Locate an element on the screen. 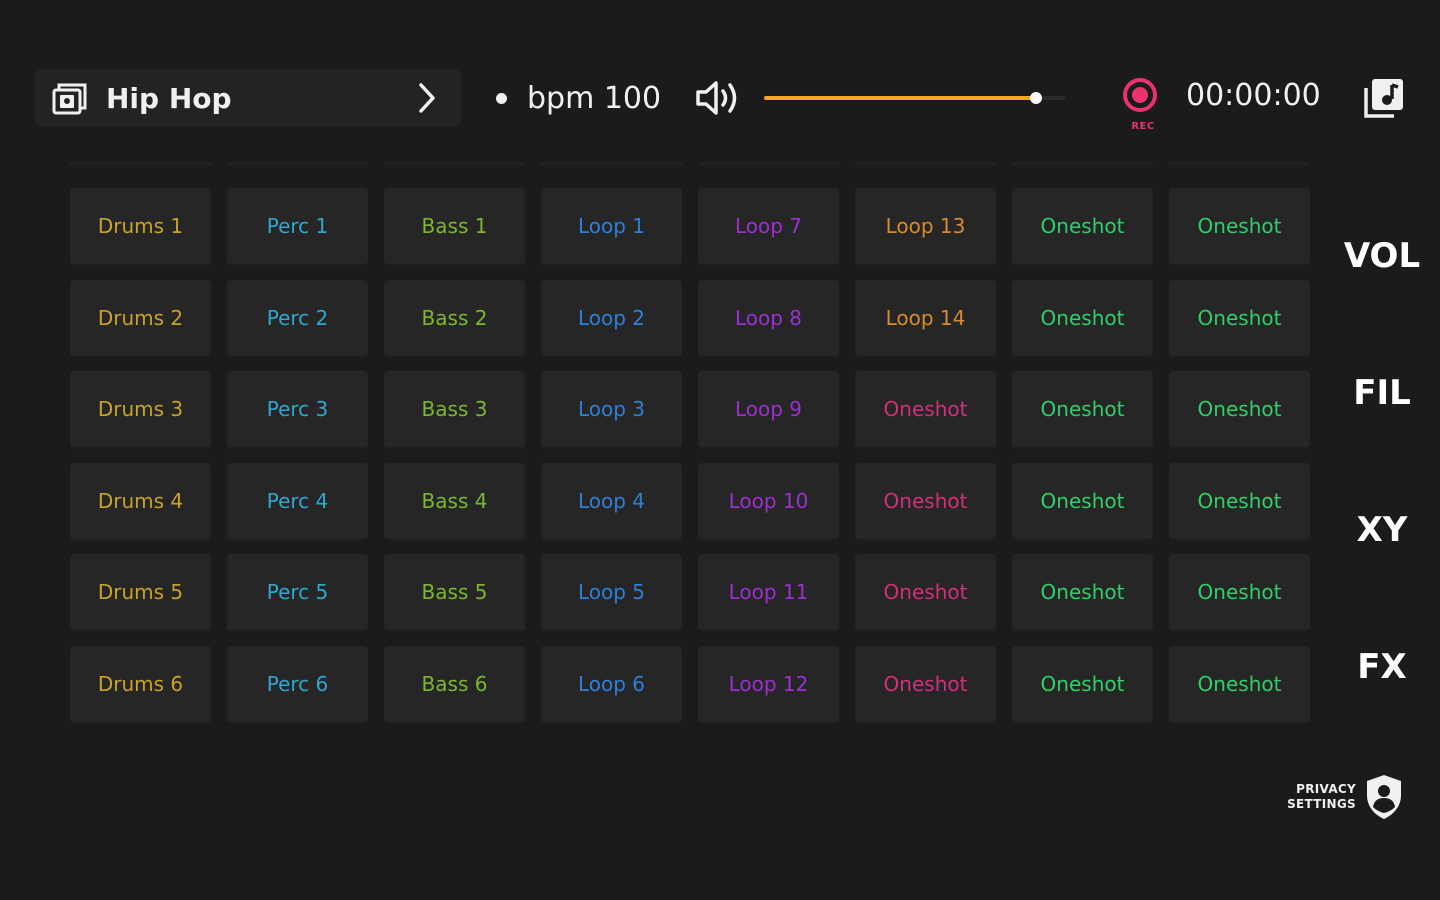 This screenshot has width=1440, height=900. sample-pad: Bass 6 is located at coordinates (454, 683).